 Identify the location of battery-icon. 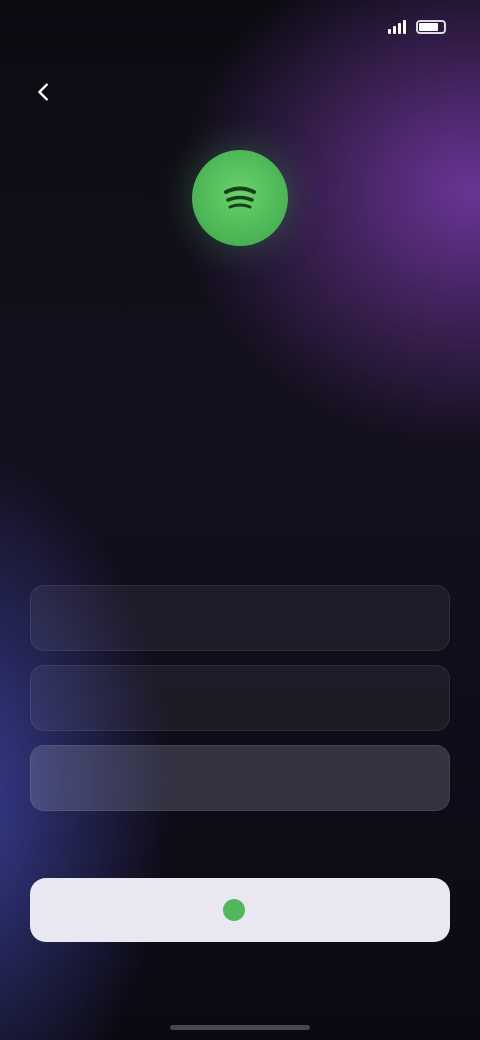
(431, 27).